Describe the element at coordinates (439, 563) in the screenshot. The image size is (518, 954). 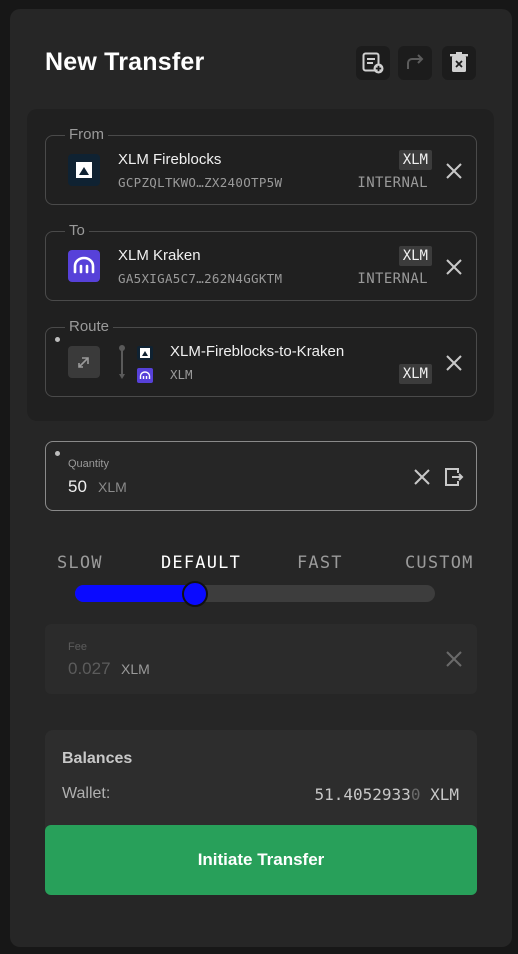
I see `speed-option-custom: CUSTOM` at that location.